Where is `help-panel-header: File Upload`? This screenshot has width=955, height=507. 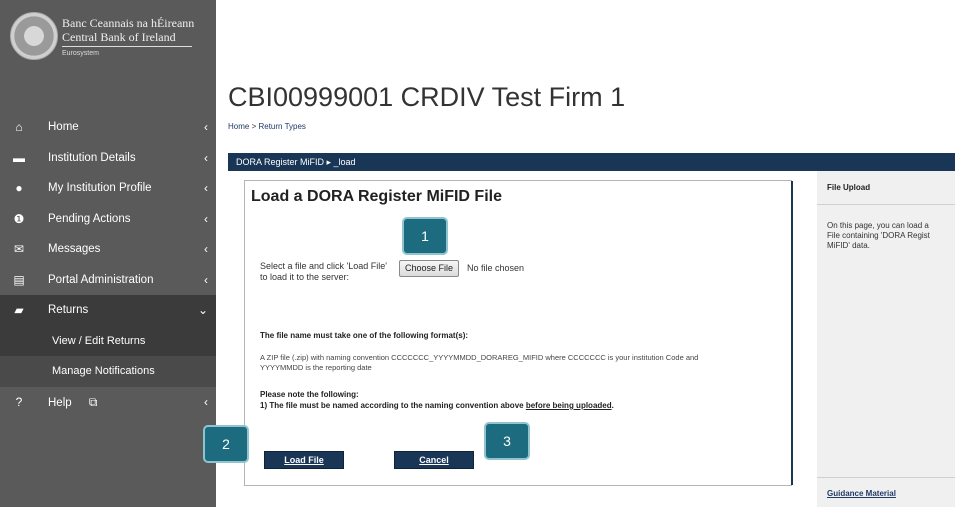
help-panel-header: File Upload is located at coordinates (886, 188).